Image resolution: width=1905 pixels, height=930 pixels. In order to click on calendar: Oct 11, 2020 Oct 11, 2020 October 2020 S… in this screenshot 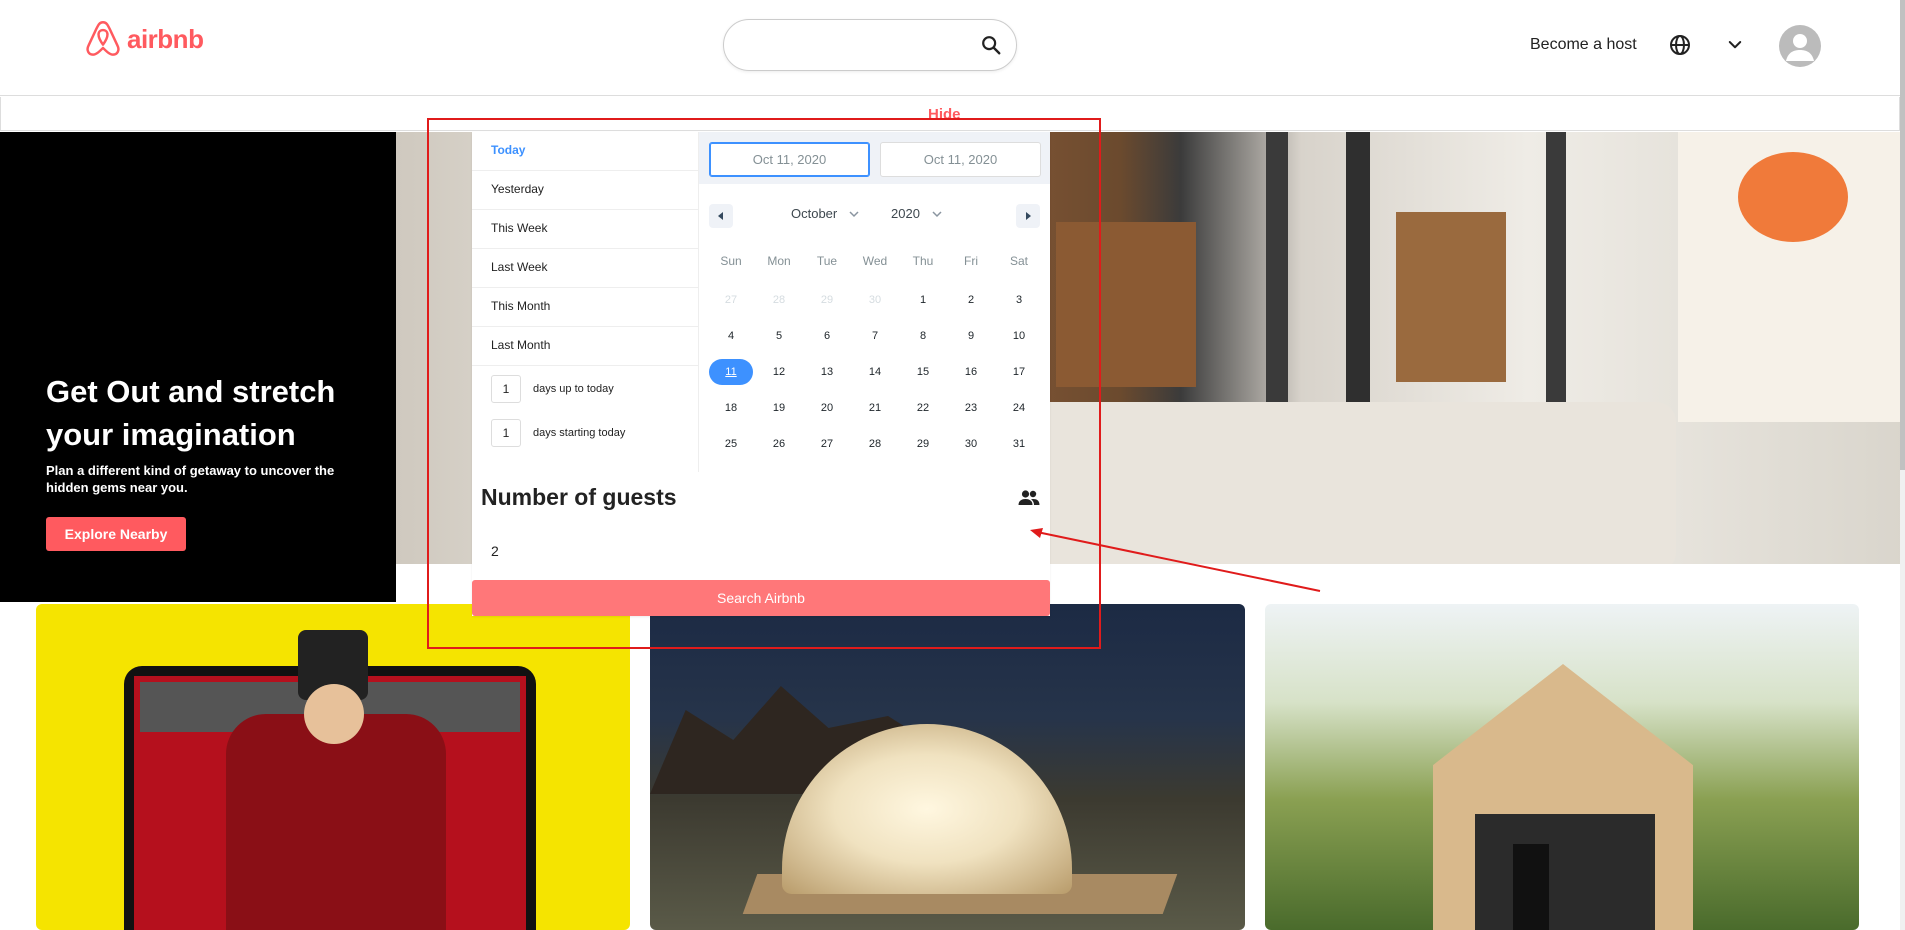, I will do `click(874, 302)`.